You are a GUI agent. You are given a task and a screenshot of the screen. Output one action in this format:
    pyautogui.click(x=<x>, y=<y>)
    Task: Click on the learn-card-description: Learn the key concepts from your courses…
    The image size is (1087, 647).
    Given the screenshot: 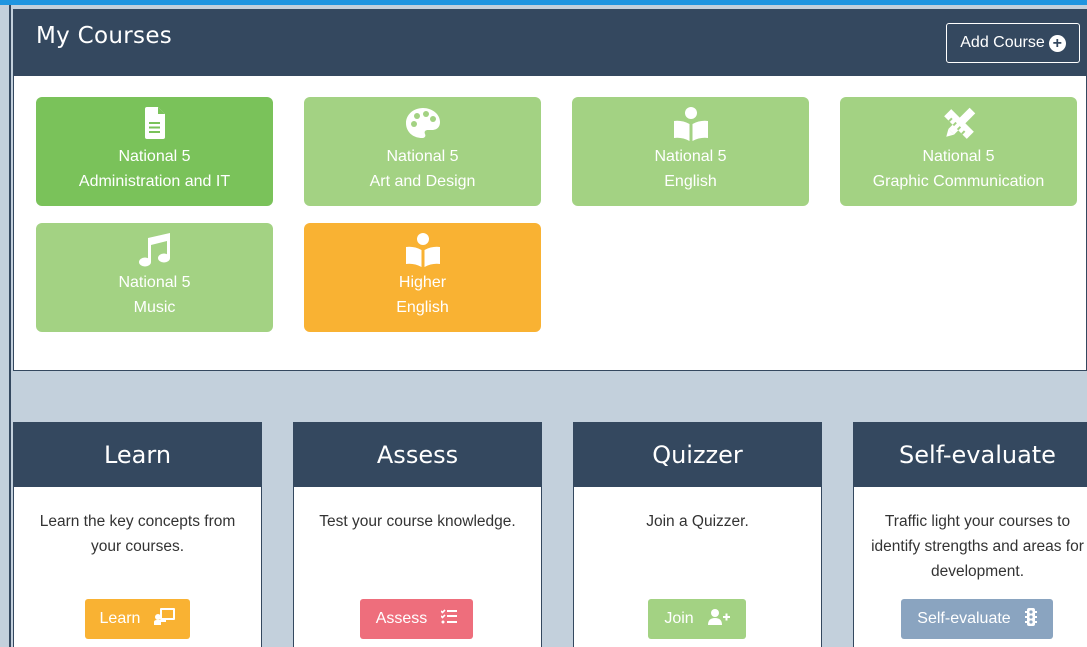 What is the action you would take?
    pyautogui.click(x=137, y=534)
    